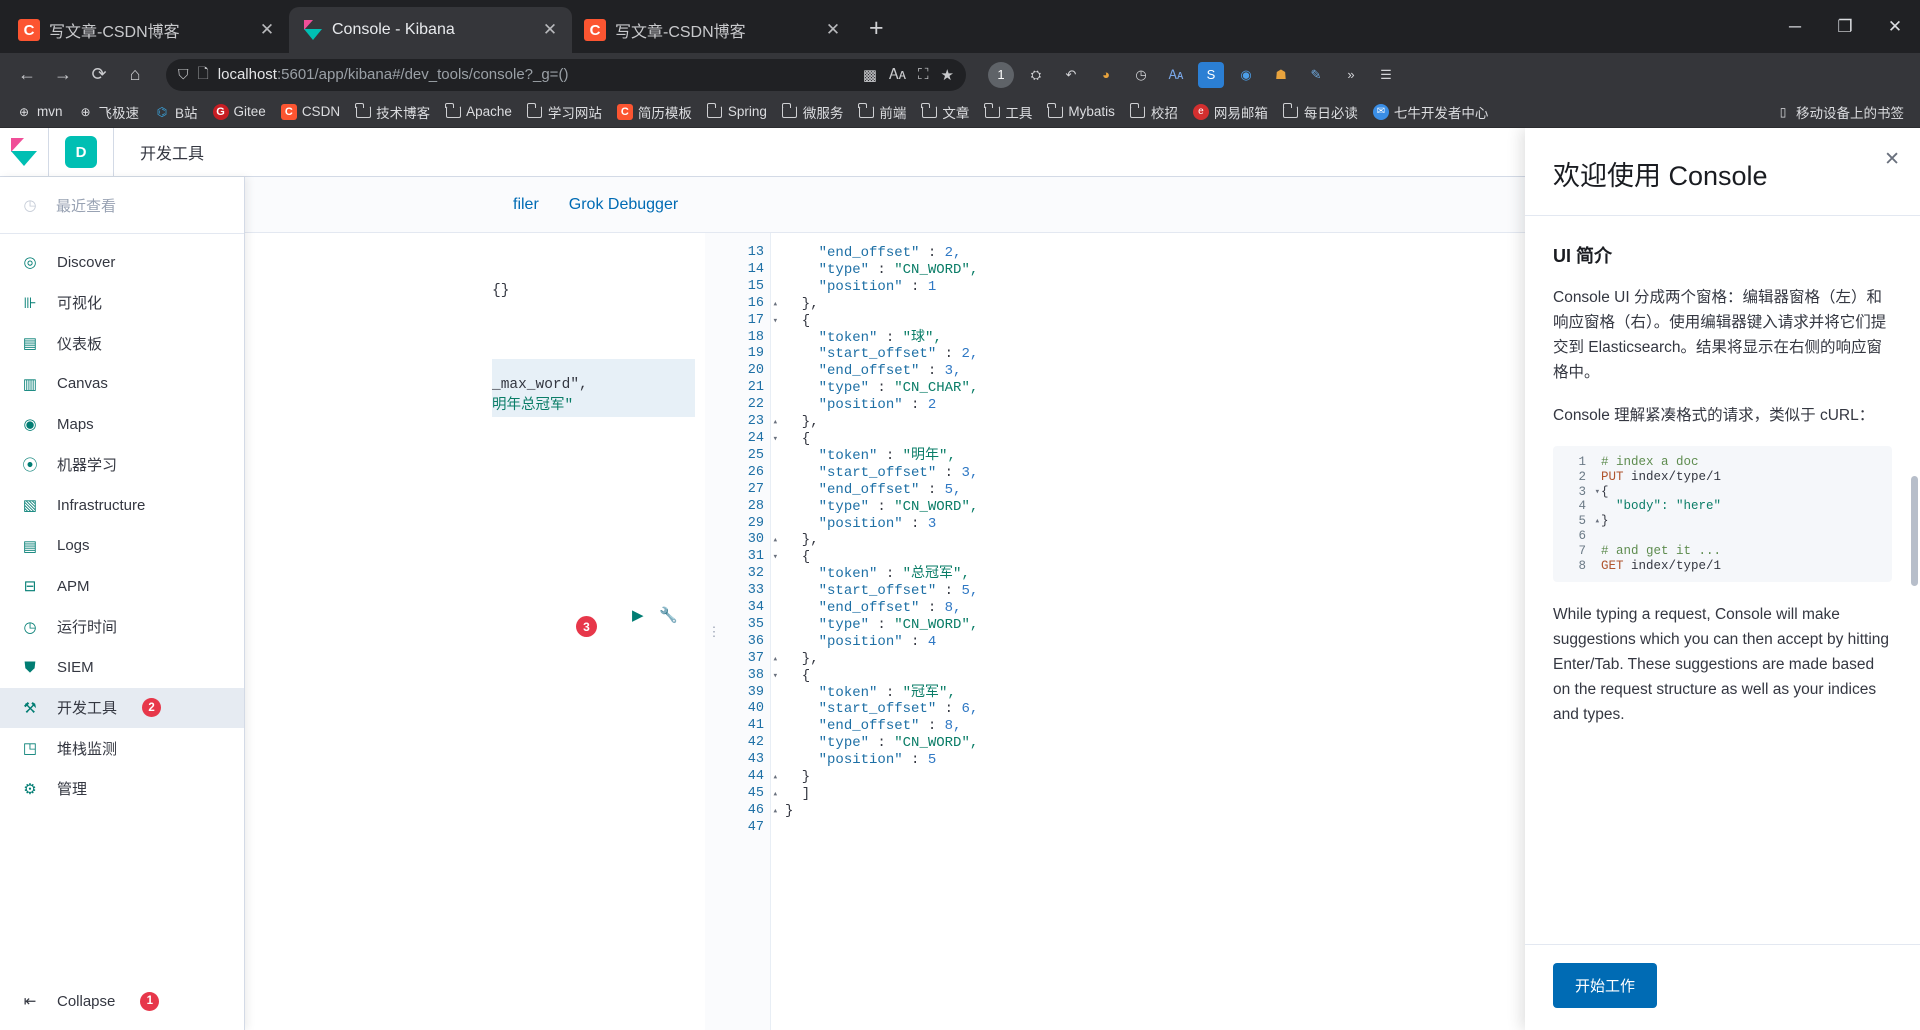 The height and width of the screenshot is (1030, 1920). Describe the element at coordinates (176, 112) in the screenshot. I see `bookmark-item: ⌬ B站` at that location.